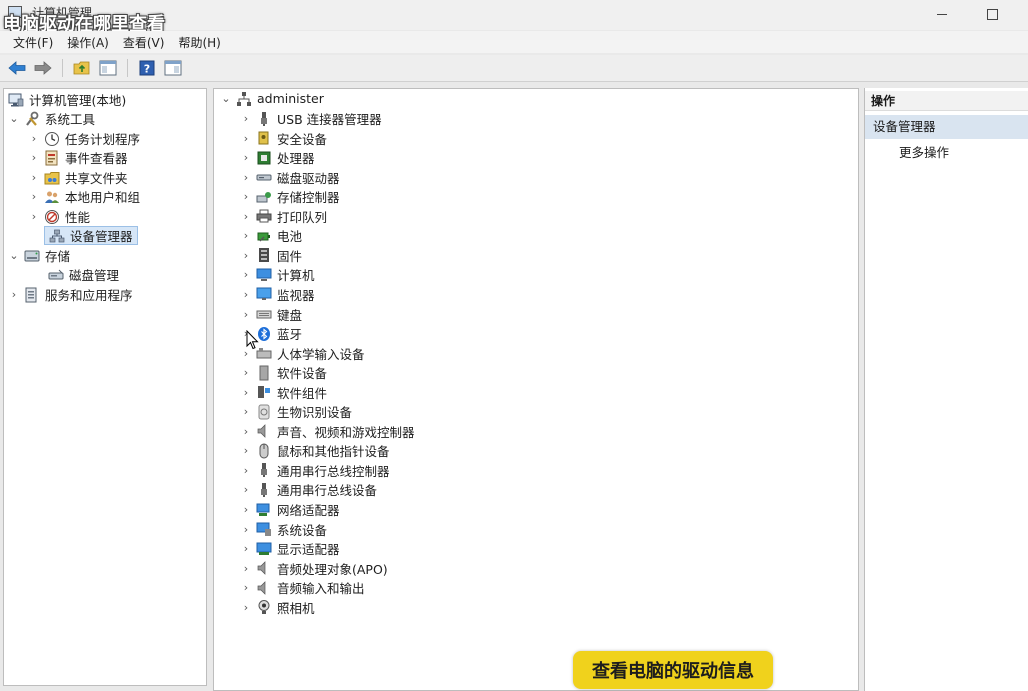  I want to click on actions-device-manager-section: 设备管理器, so click(946, 127).